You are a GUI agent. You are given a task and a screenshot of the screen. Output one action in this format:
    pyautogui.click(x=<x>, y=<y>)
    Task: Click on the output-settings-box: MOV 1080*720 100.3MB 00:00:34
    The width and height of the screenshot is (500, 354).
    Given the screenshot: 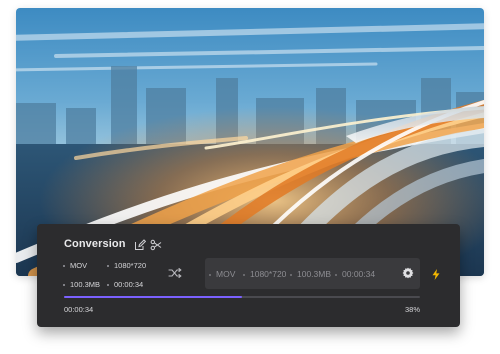 What is the action you would take?
    pyautogui.click(x=312, y=273)
    